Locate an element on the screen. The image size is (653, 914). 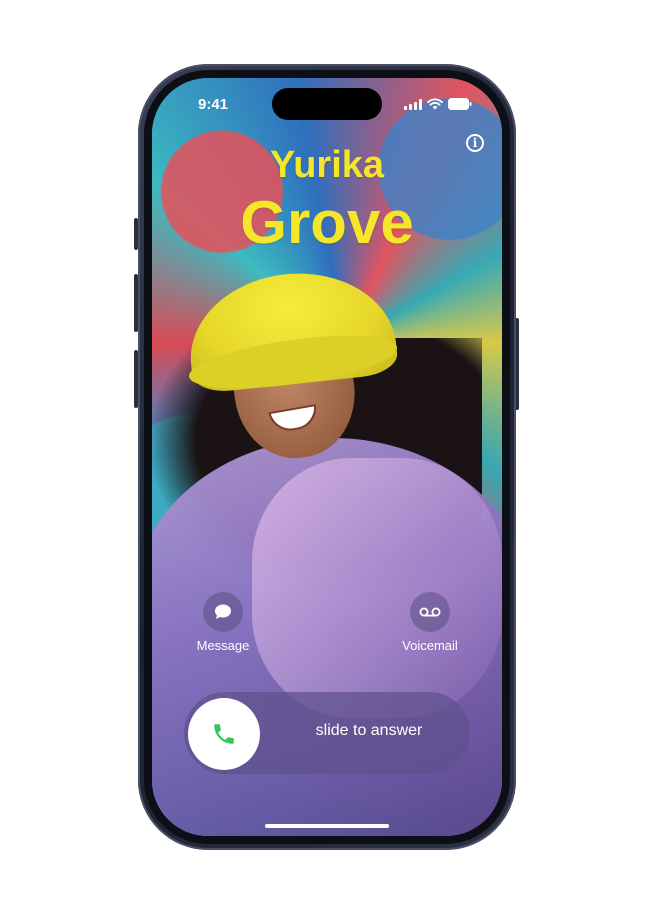
status-time: 9:41 is located at coordinates (213, 104).